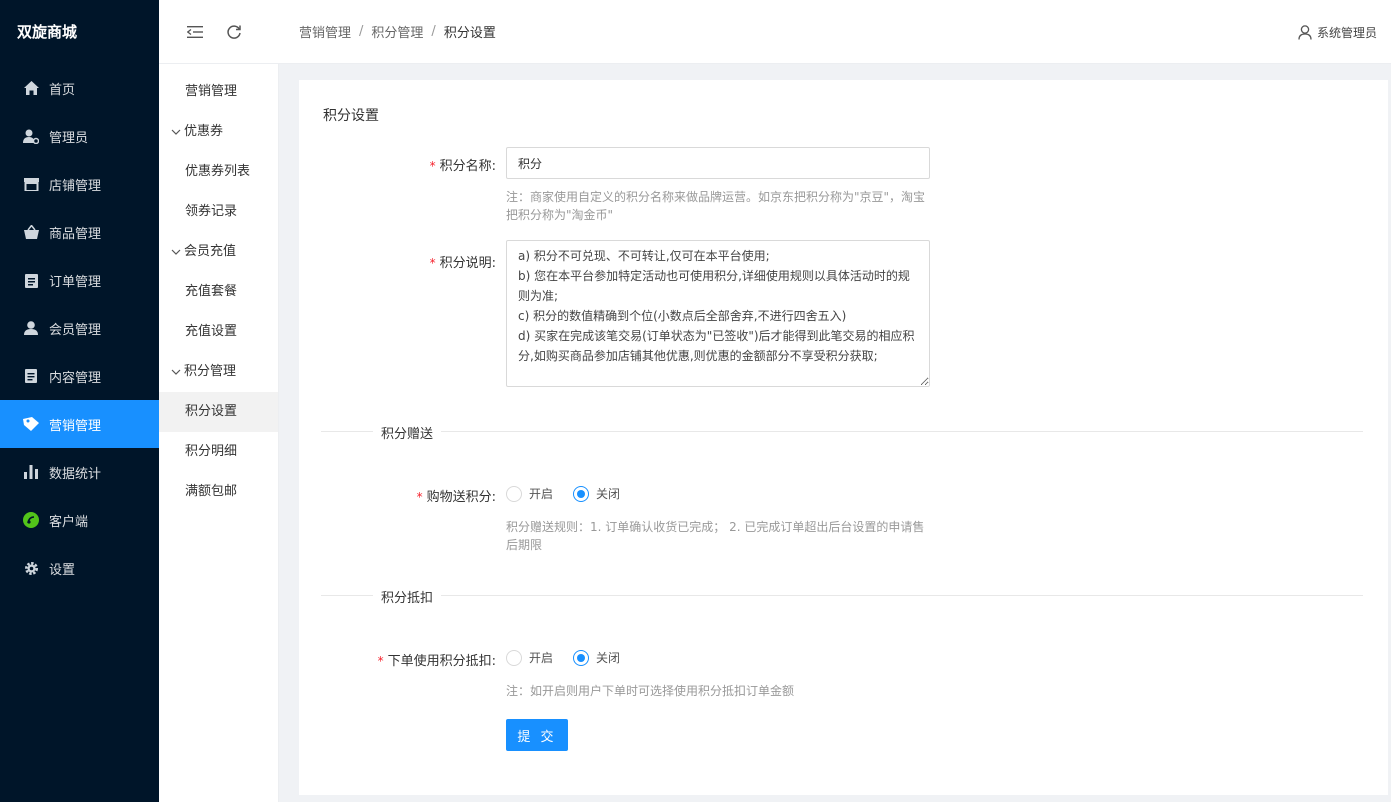 The height and width of the screenshot is (802, 1391). Describe the element at coordinates (204, 131) in the screenshot. I see `submenu-group-coupon-label: 优惠券` at that location.